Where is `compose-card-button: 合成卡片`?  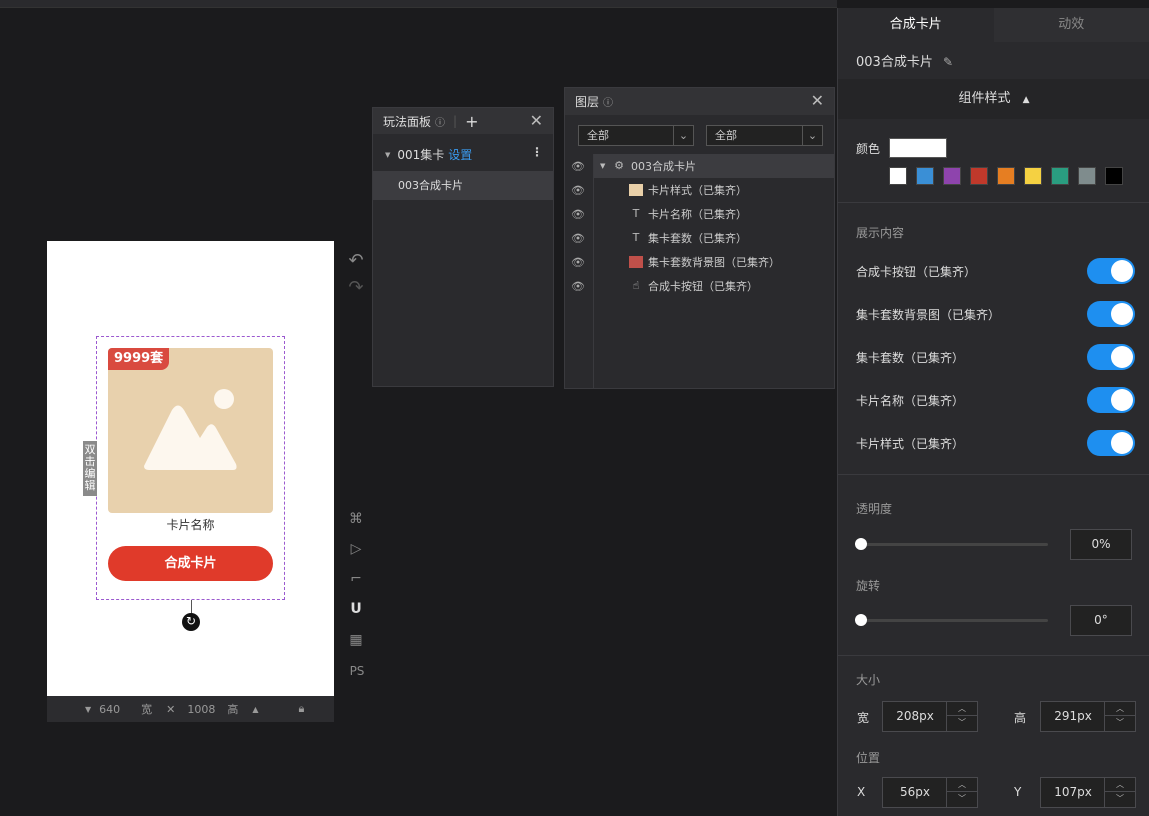 compose-card-button: 合成卡片 is located at coordinates (190, 563).